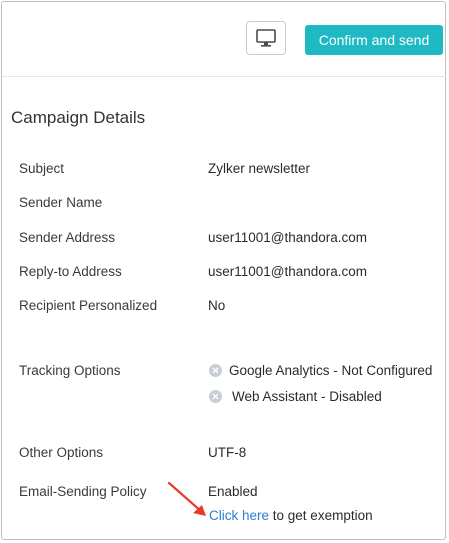  What do you see at coordinates (186, 498) in the screenshot?
I see `annotation-arrow-icon` at bounding box center [186, 498].